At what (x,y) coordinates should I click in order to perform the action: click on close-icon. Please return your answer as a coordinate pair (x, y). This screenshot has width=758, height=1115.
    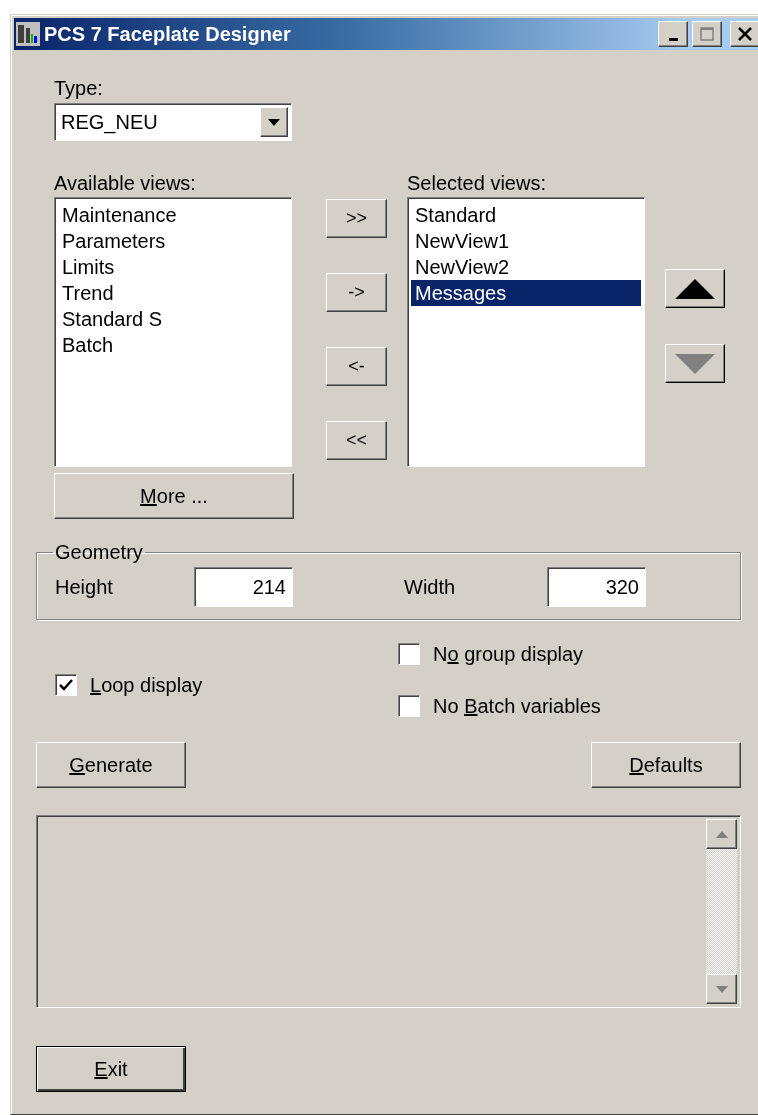
    Looking at the image, I should click on (745, 34).